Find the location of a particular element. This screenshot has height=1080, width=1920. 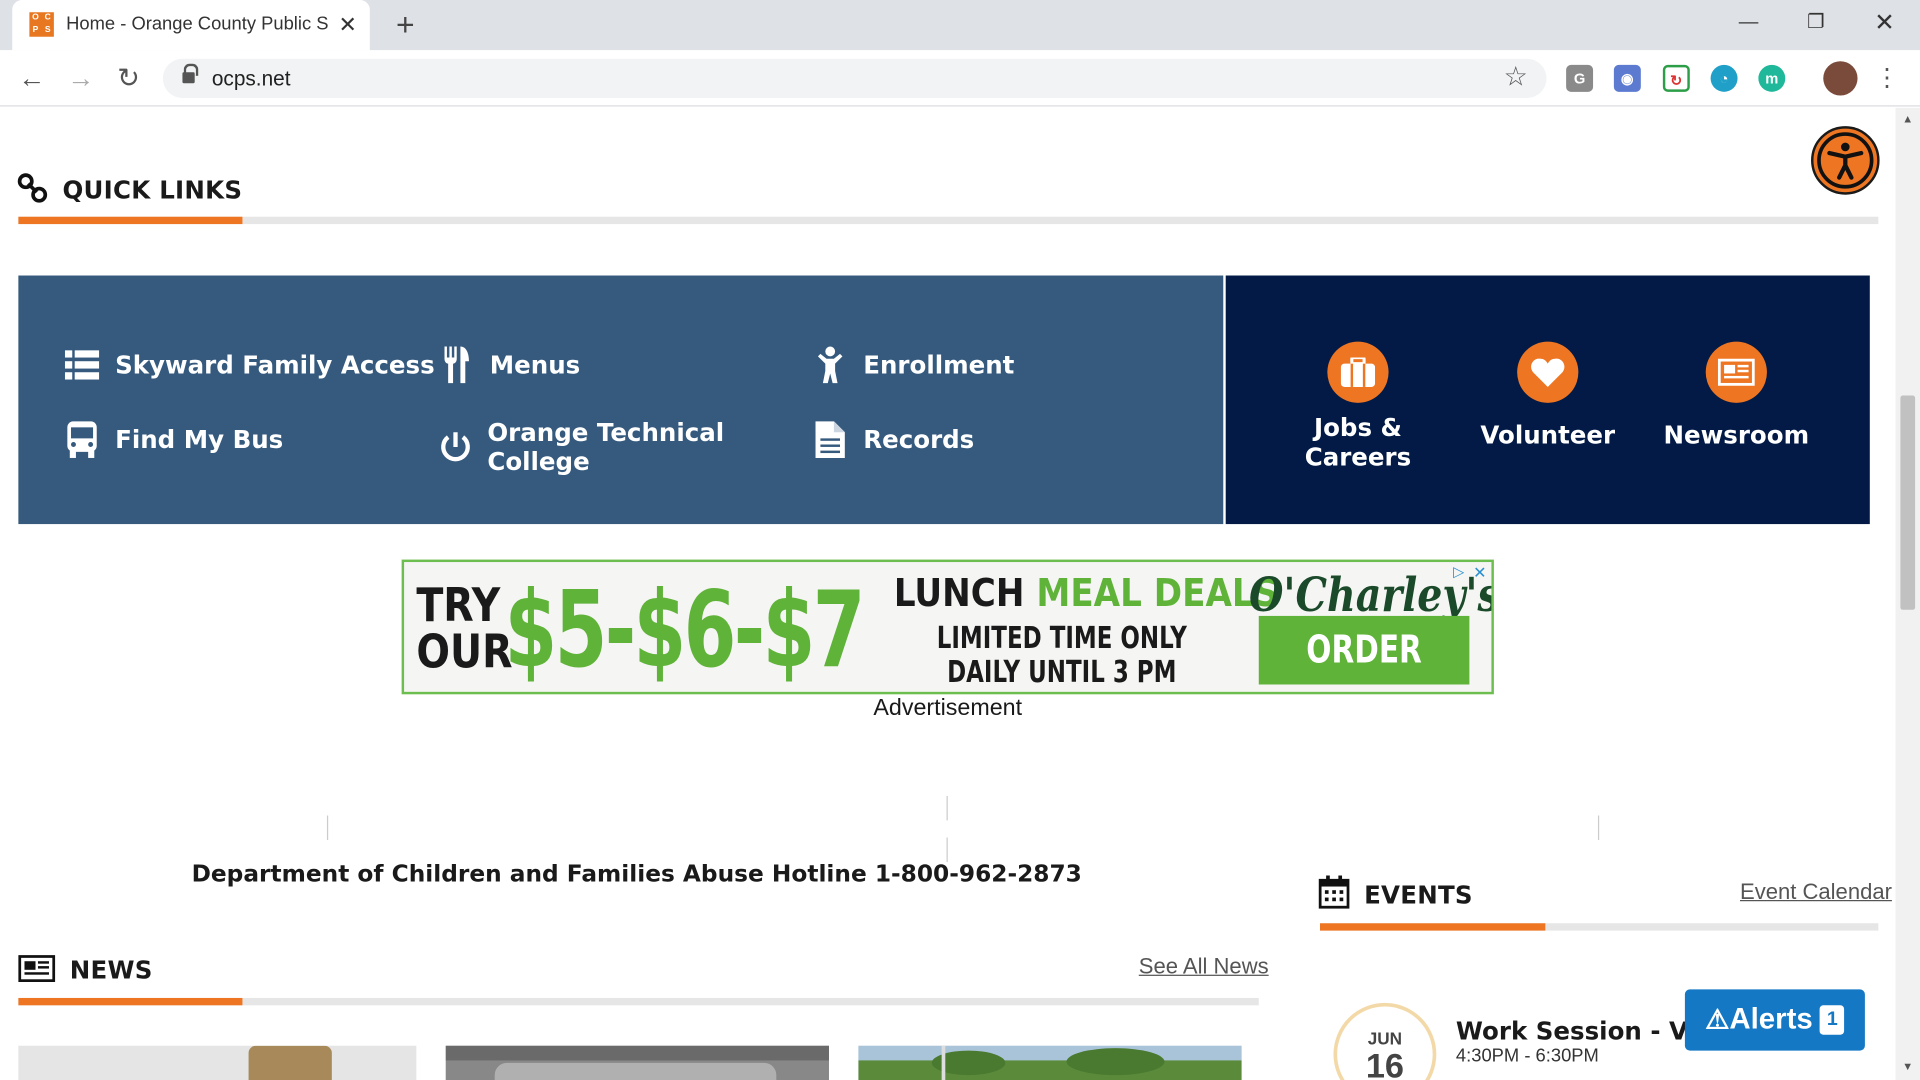

events-title: EVENTS is located at coordinates (1418, 895).